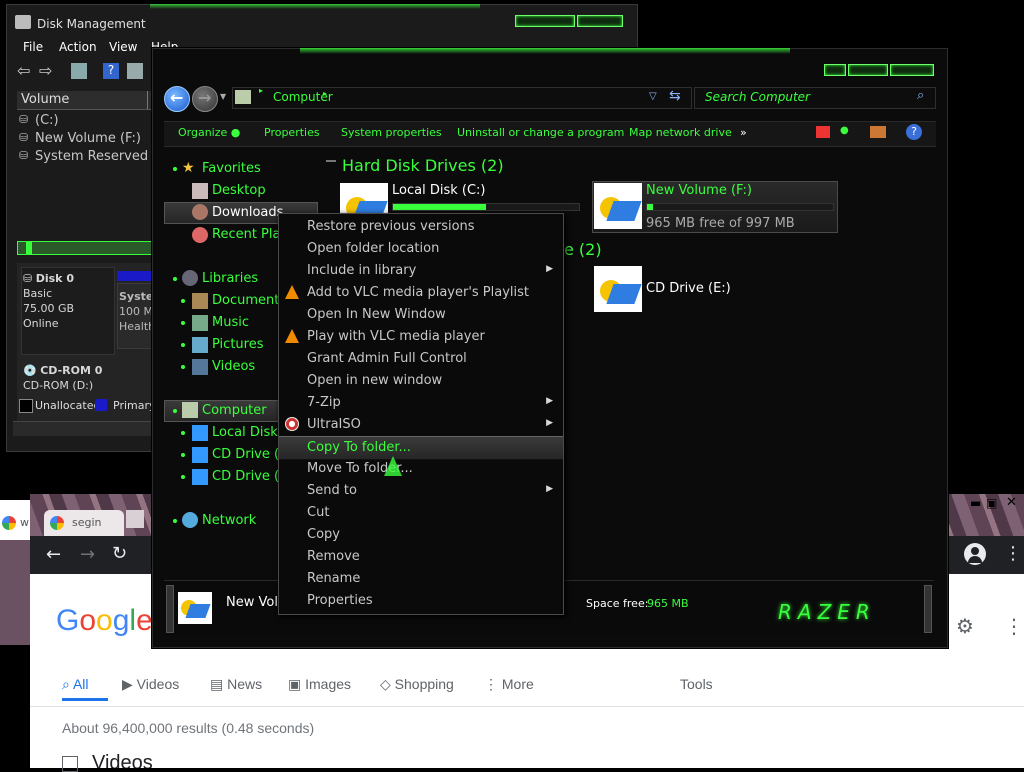 The image size is (1024, 772). What do you see at coordinates (421, 381) in the screenshot?
I see `context-menu-item: Open in new window` at bounding box center [421, 381].